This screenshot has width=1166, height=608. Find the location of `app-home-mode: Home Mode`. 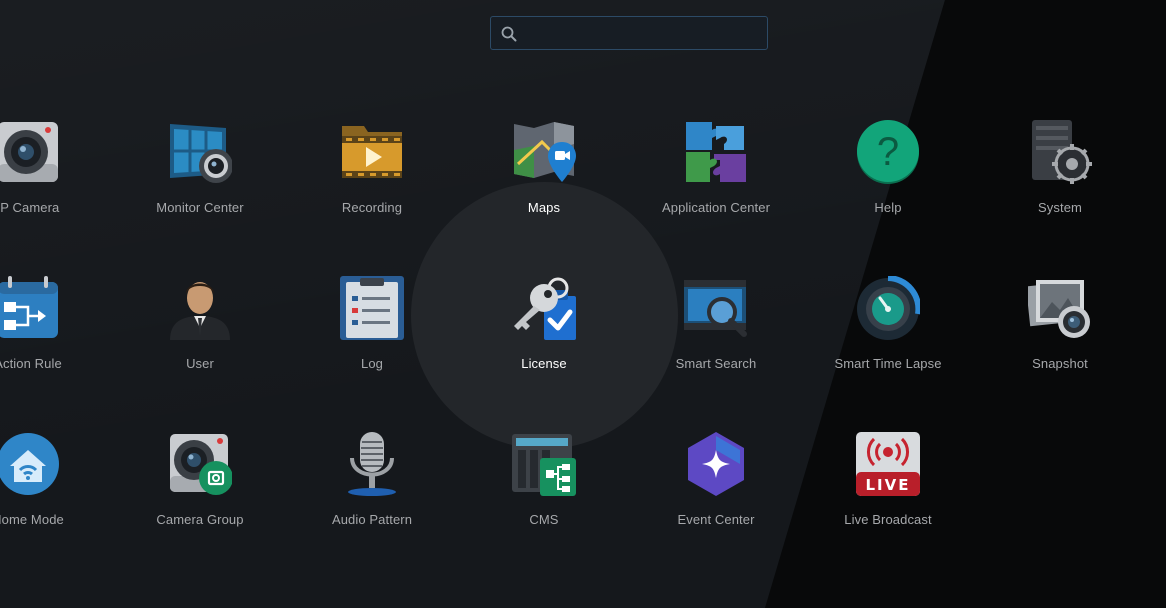

app-home-mode: Home Mode is located at coordinates (51, 487).